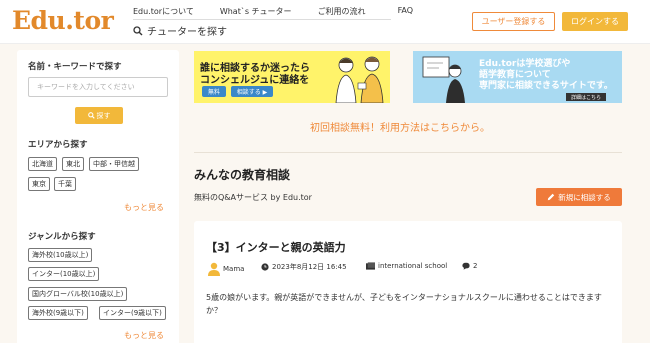 The height and width of the screenshot is (343, 650). I want to click on top-nav: Edu.torについて What`s チューター ご利用の流れ FAQ, so click(288, 11).